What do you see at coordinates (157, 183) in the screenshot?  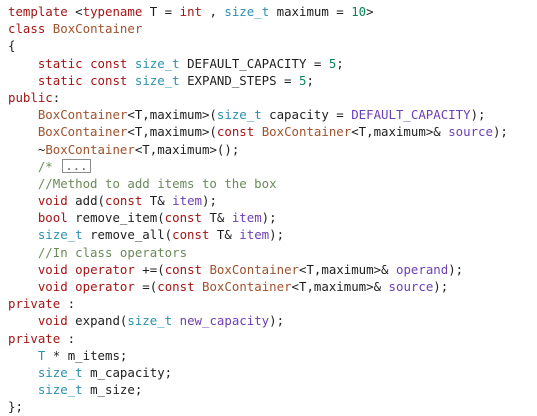 I see `comment-token: //Method to add items to the box` at bounding box center [157, 183].